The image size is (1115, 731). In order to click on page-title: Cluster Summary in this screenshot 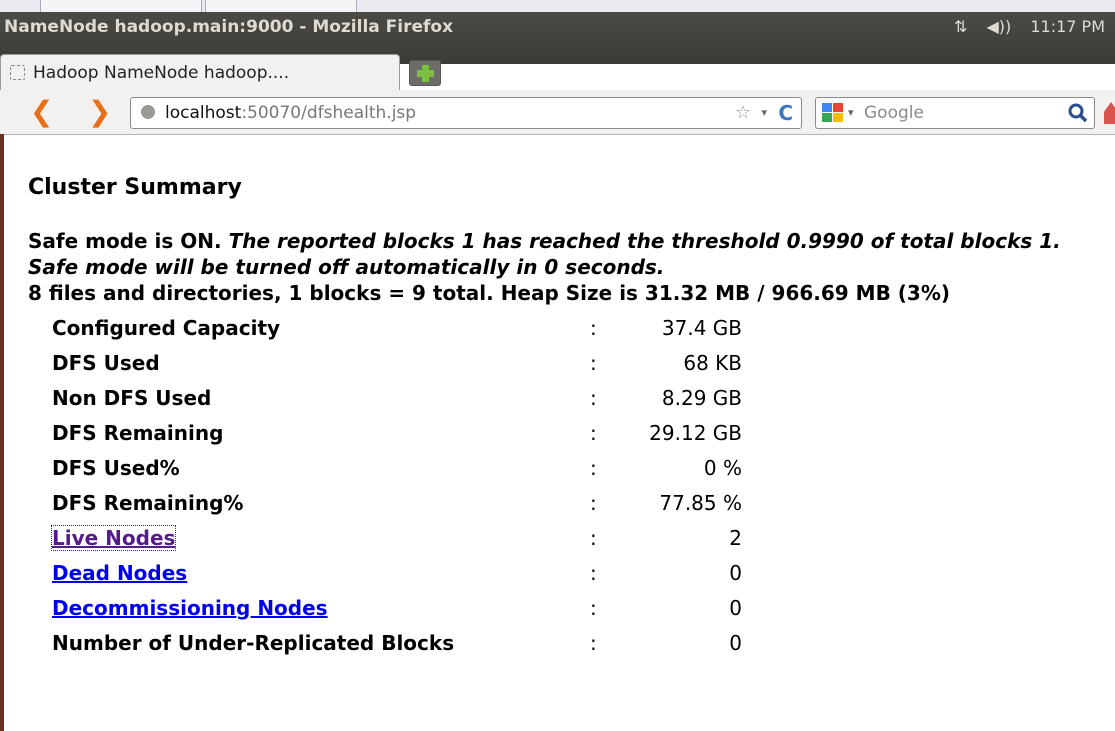, I will do `click(135, 187)`.